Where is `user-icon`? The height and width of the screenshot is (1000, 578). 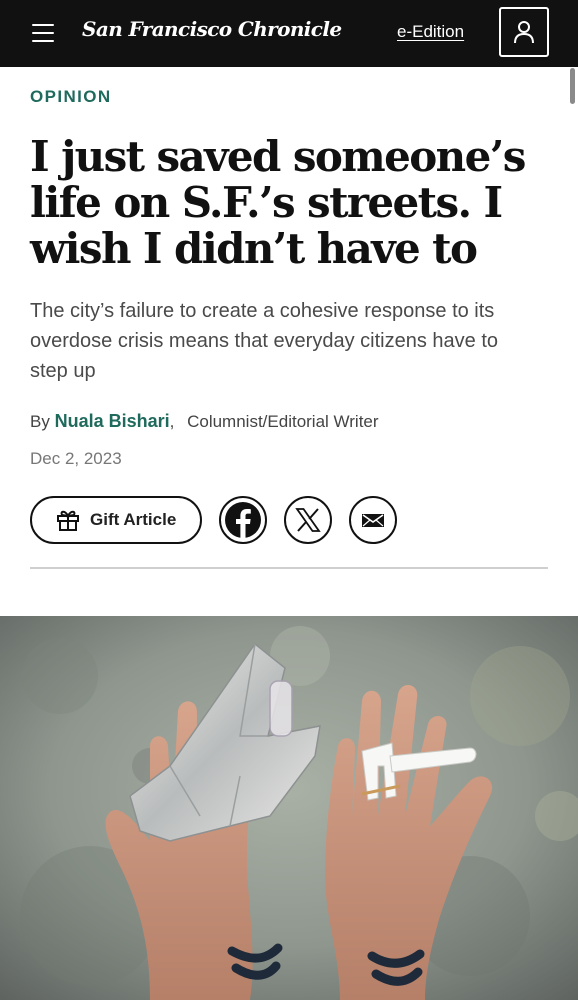
user-icon is located at coordinates (524, 32).